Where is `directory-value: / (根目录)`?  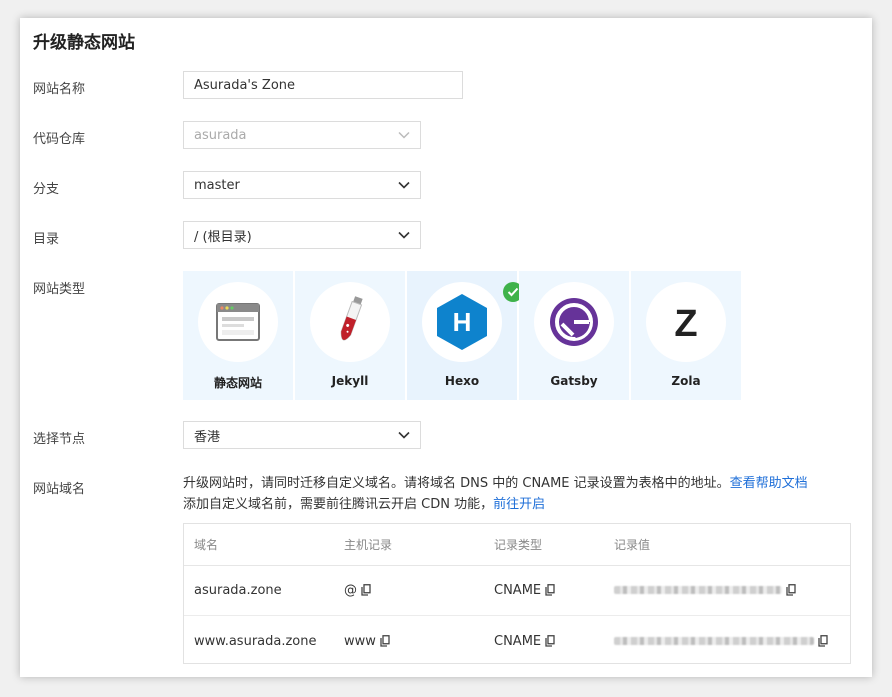 directory-value: / (根目录) is located at coordinates (223, 237).